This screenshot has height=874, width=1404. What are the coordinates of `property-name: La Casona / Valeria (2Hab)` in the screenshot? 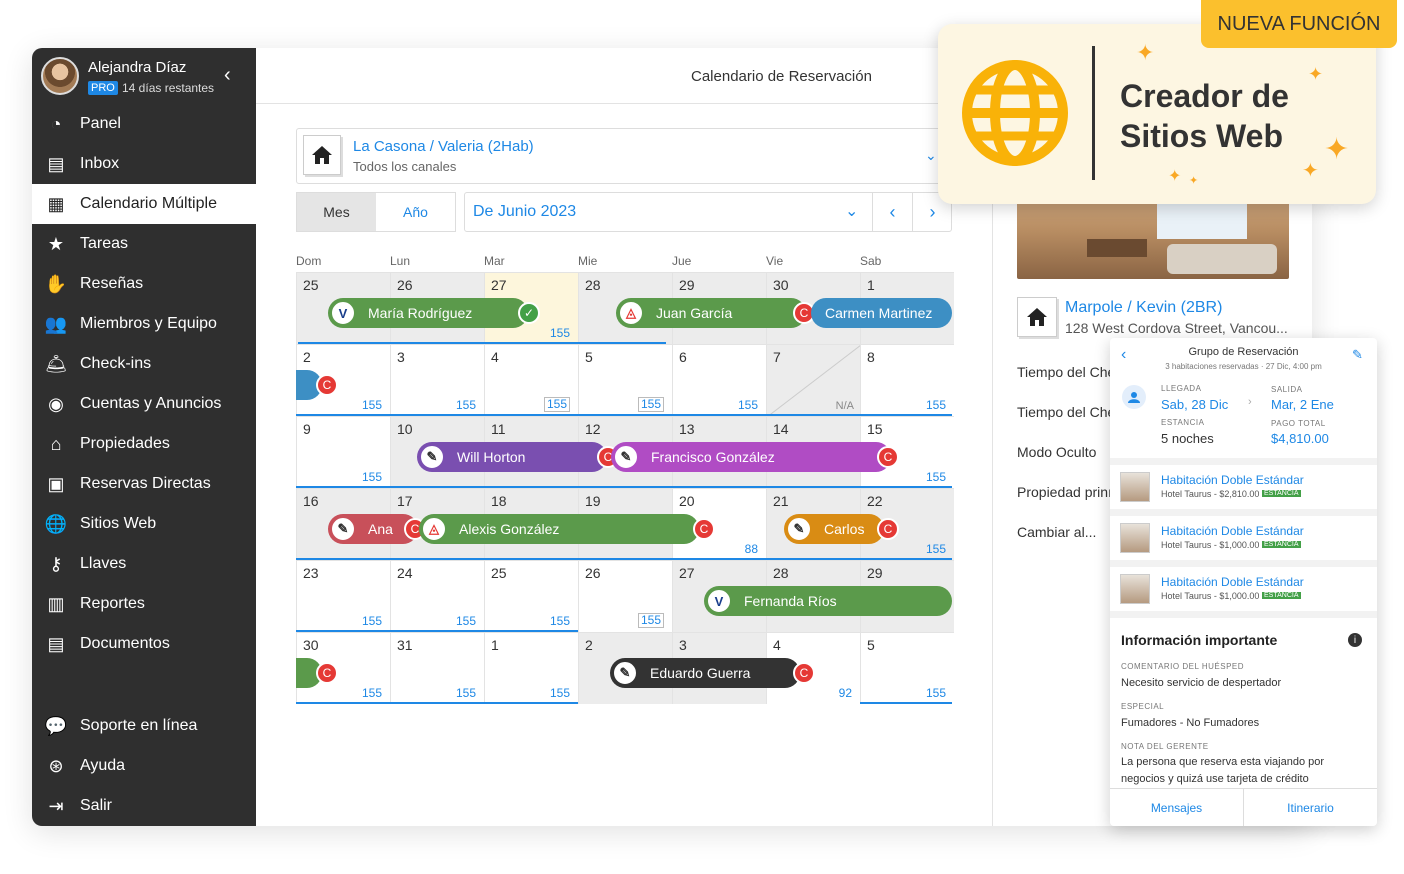 It's located at (443, 146).